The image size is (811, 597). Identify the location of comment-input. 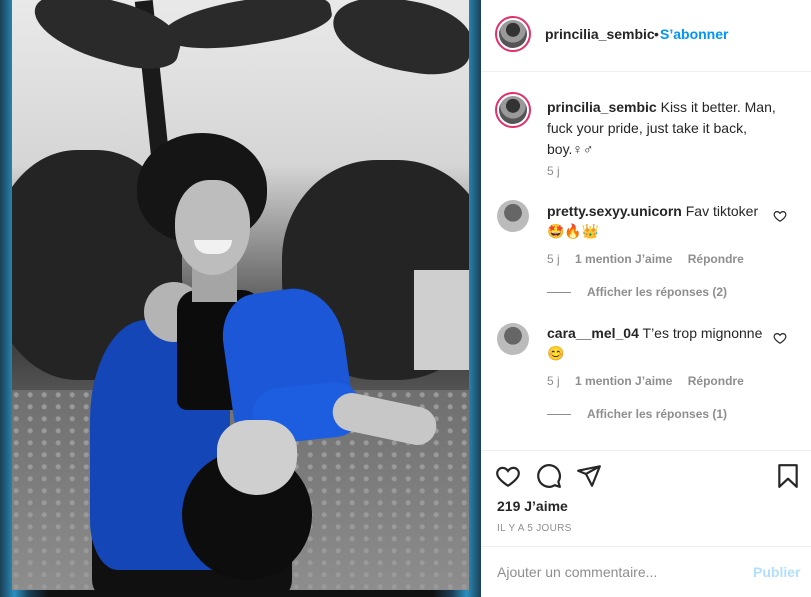
(617, 572).